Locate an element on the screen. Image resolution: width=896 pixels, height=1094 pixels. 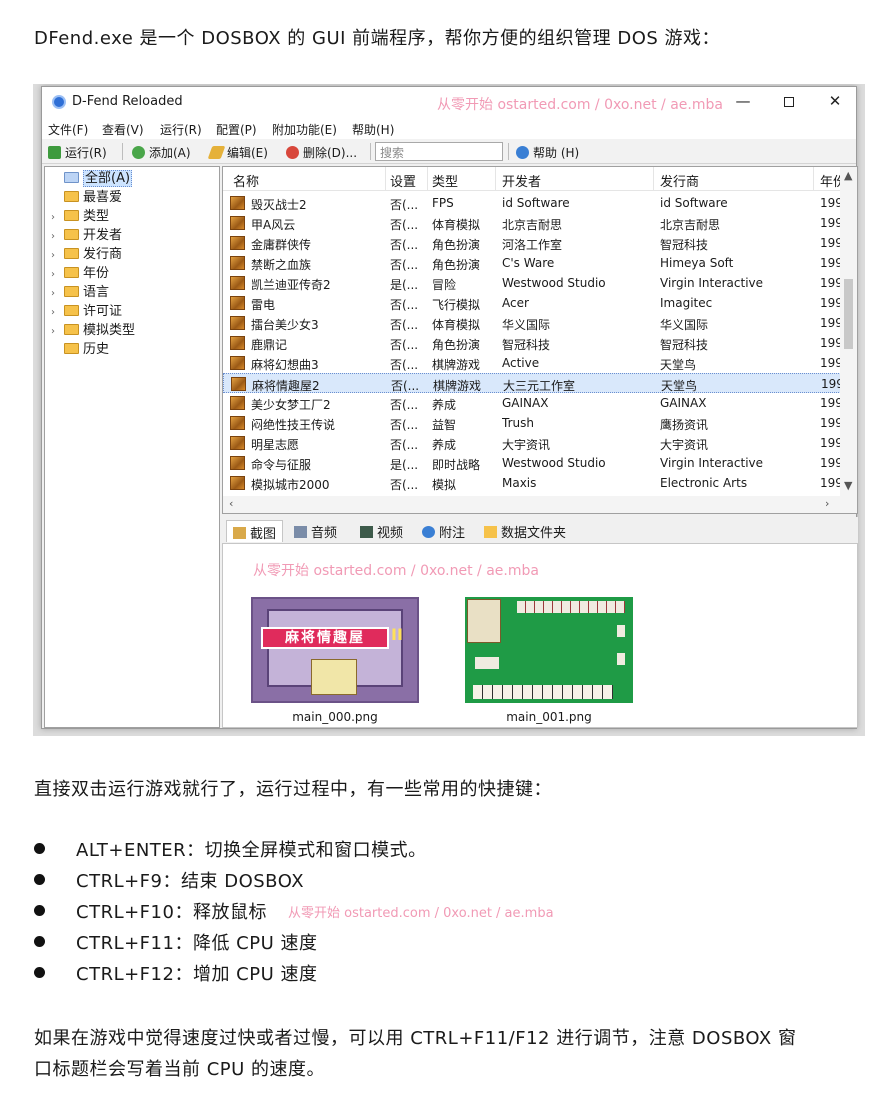
table-row: 金庸群侠传 否(... 角色扮演 河洛工作室 智冠科技 1996 is located at coordinates (532, 243).